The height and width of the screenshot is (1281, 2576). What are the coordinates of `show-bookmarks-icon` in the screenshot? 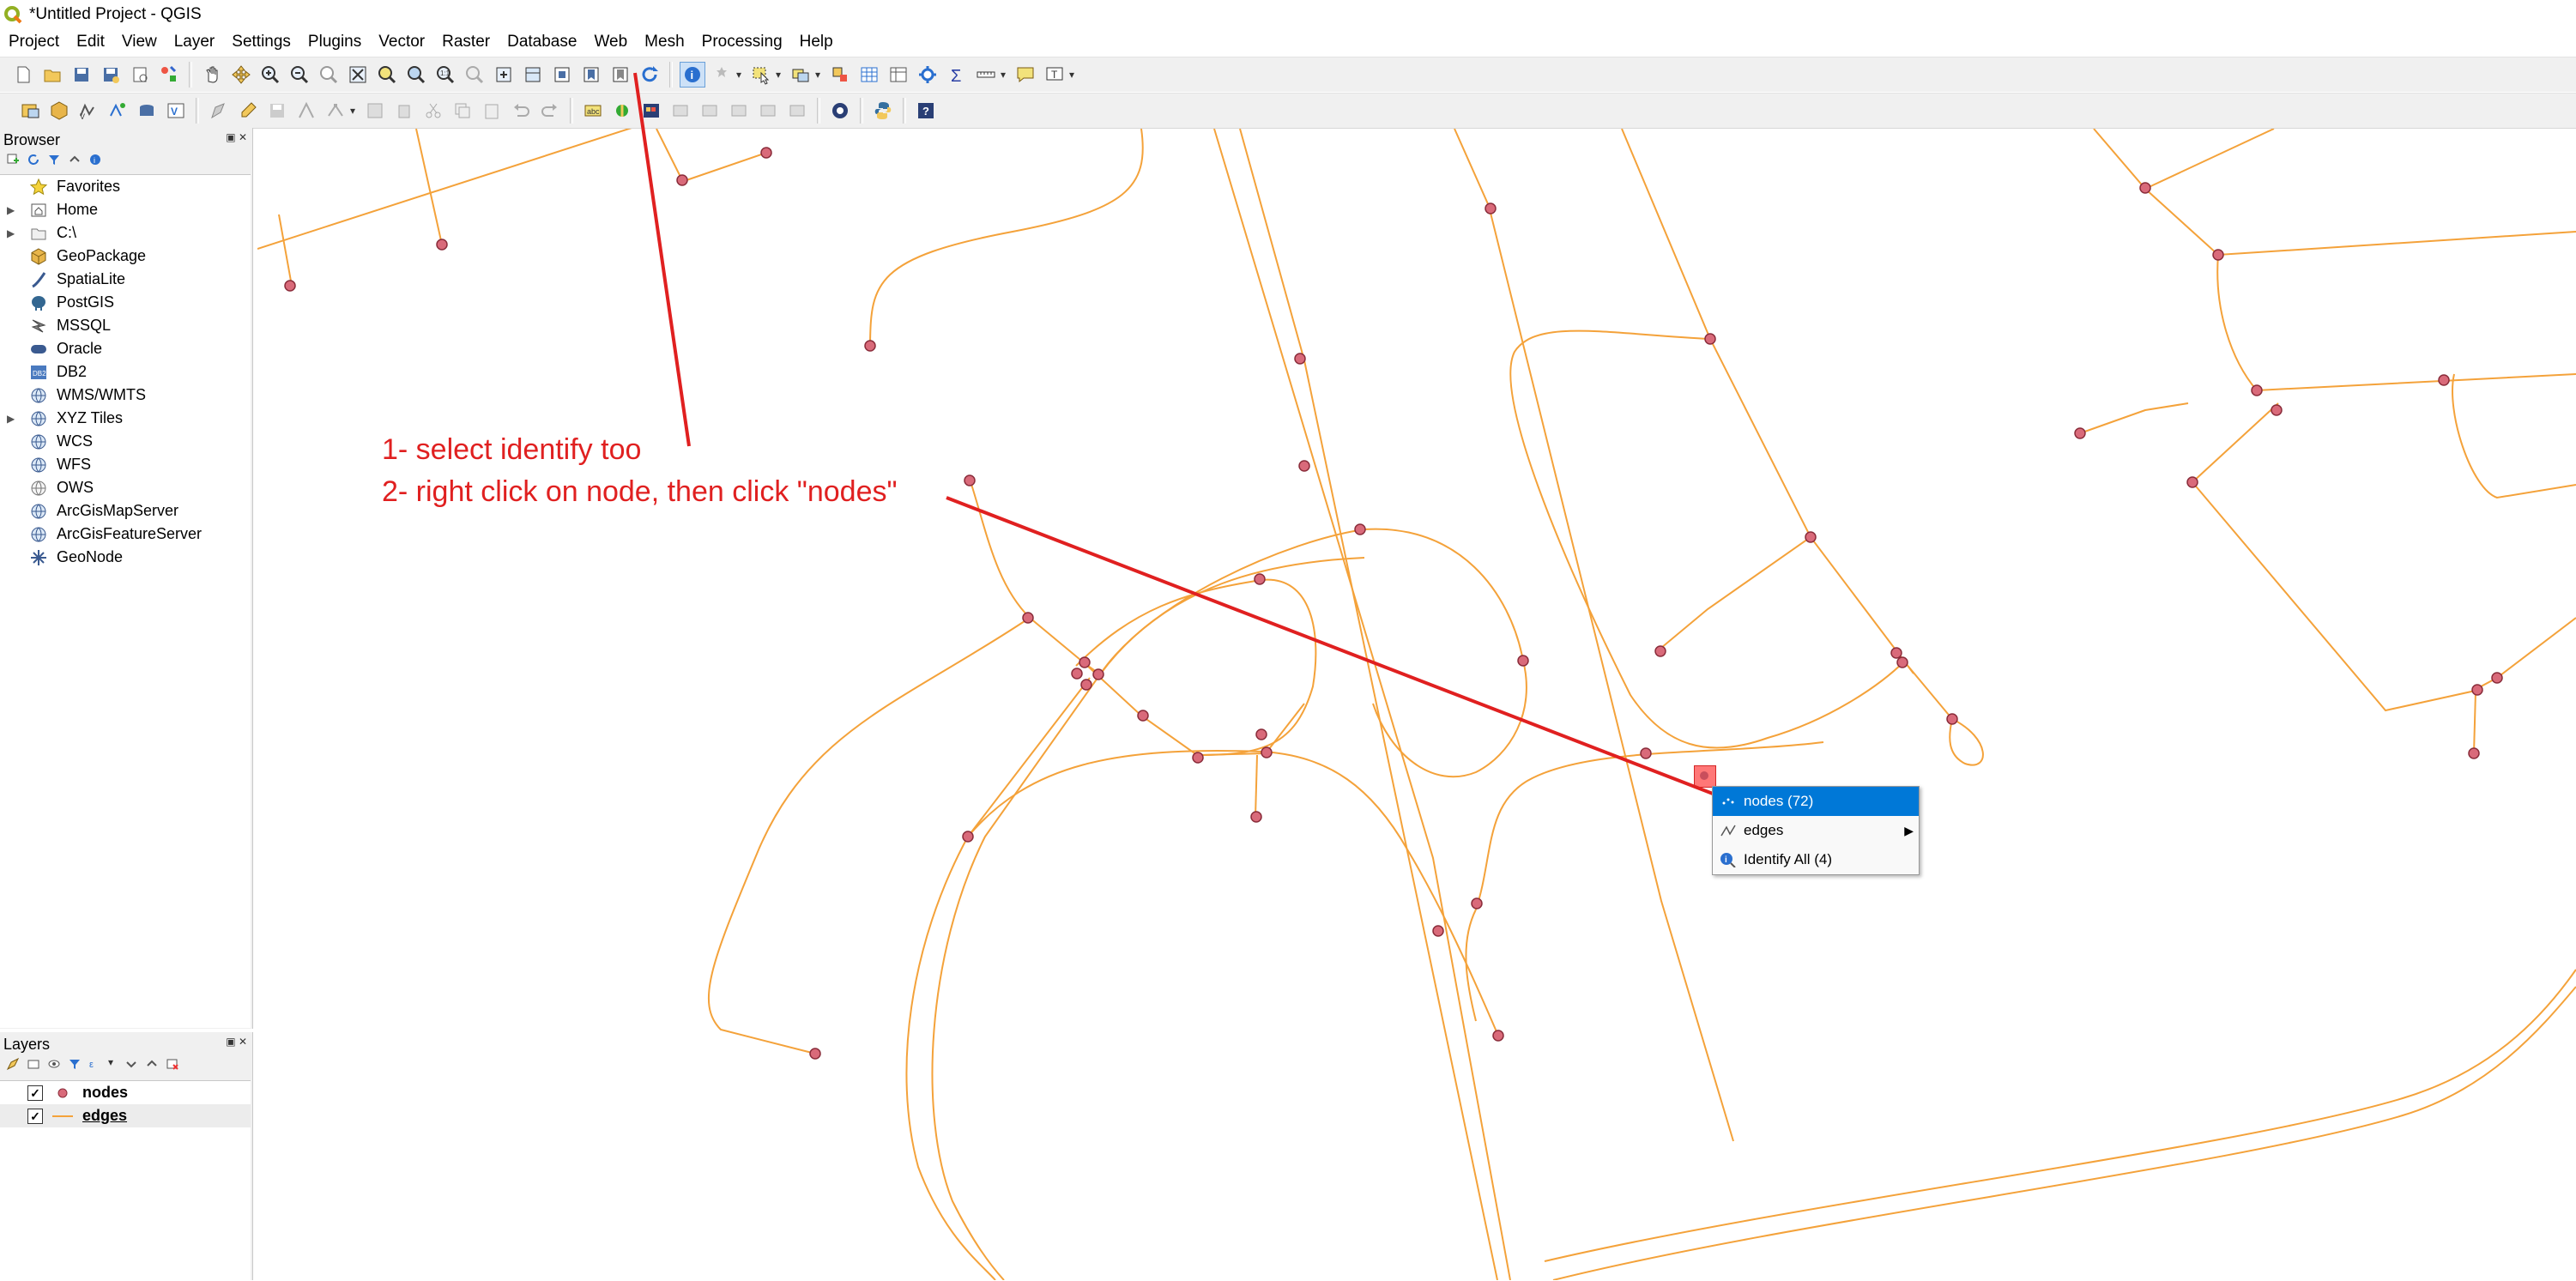 It's located at (620, 75).